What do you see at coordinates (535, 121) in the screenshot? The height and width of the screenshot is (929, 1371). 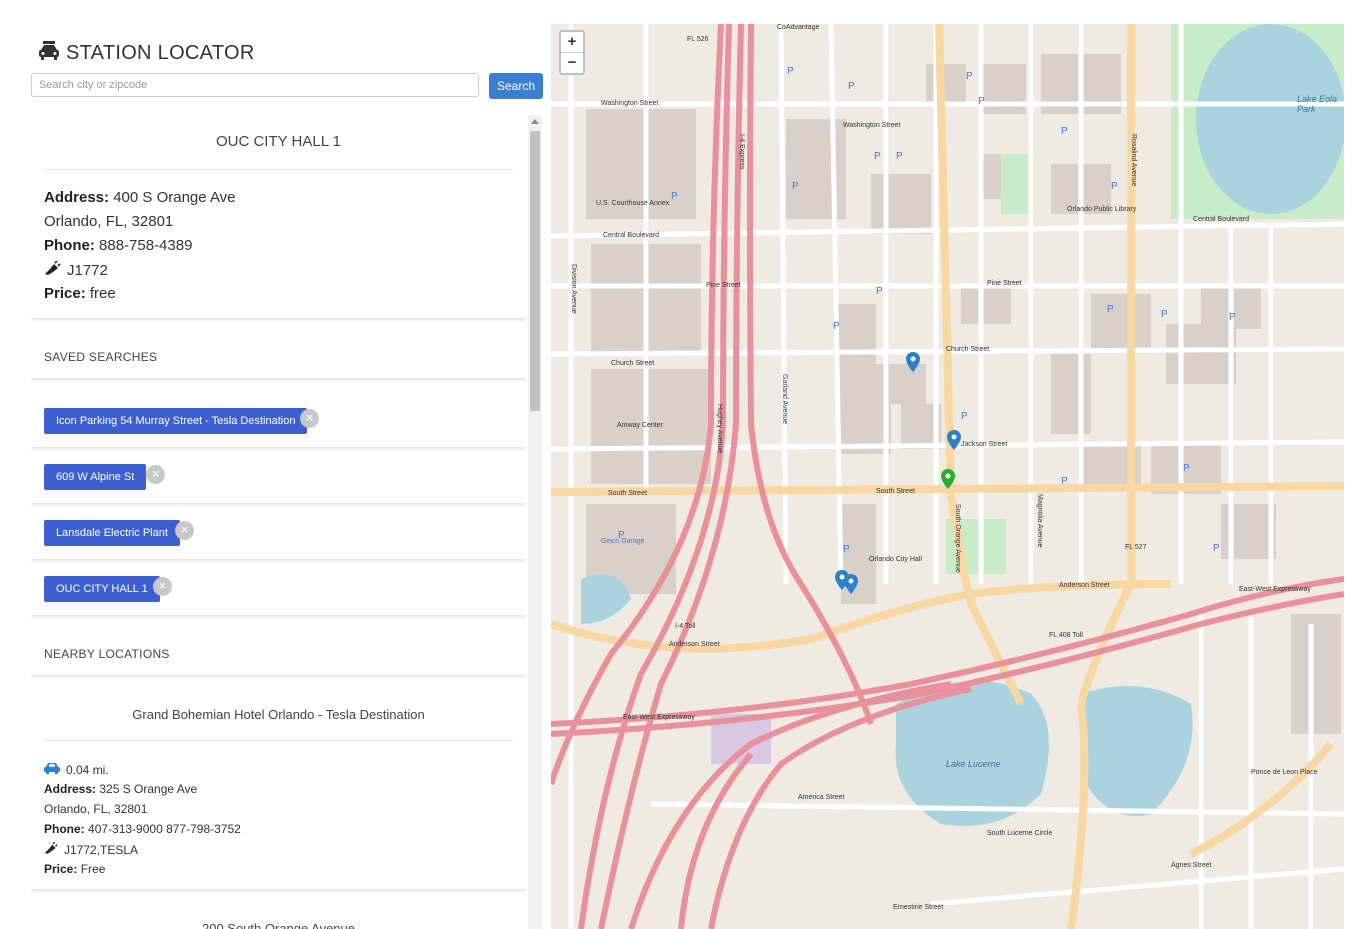 I see `scroll-up-icon` at bounding box center [535, 121].